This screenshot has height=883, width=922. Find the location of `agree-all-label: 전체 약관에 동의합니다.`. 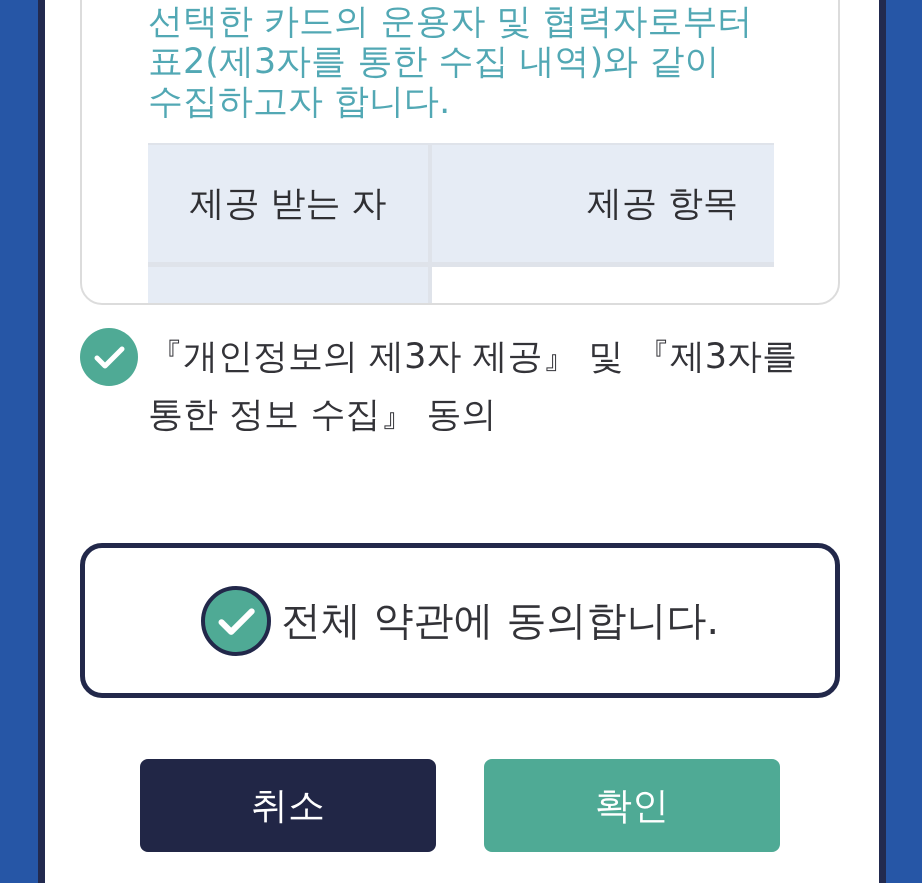

agree-all-label: 전체 약관에 동의합니다. is located at coordinates (500, 621).